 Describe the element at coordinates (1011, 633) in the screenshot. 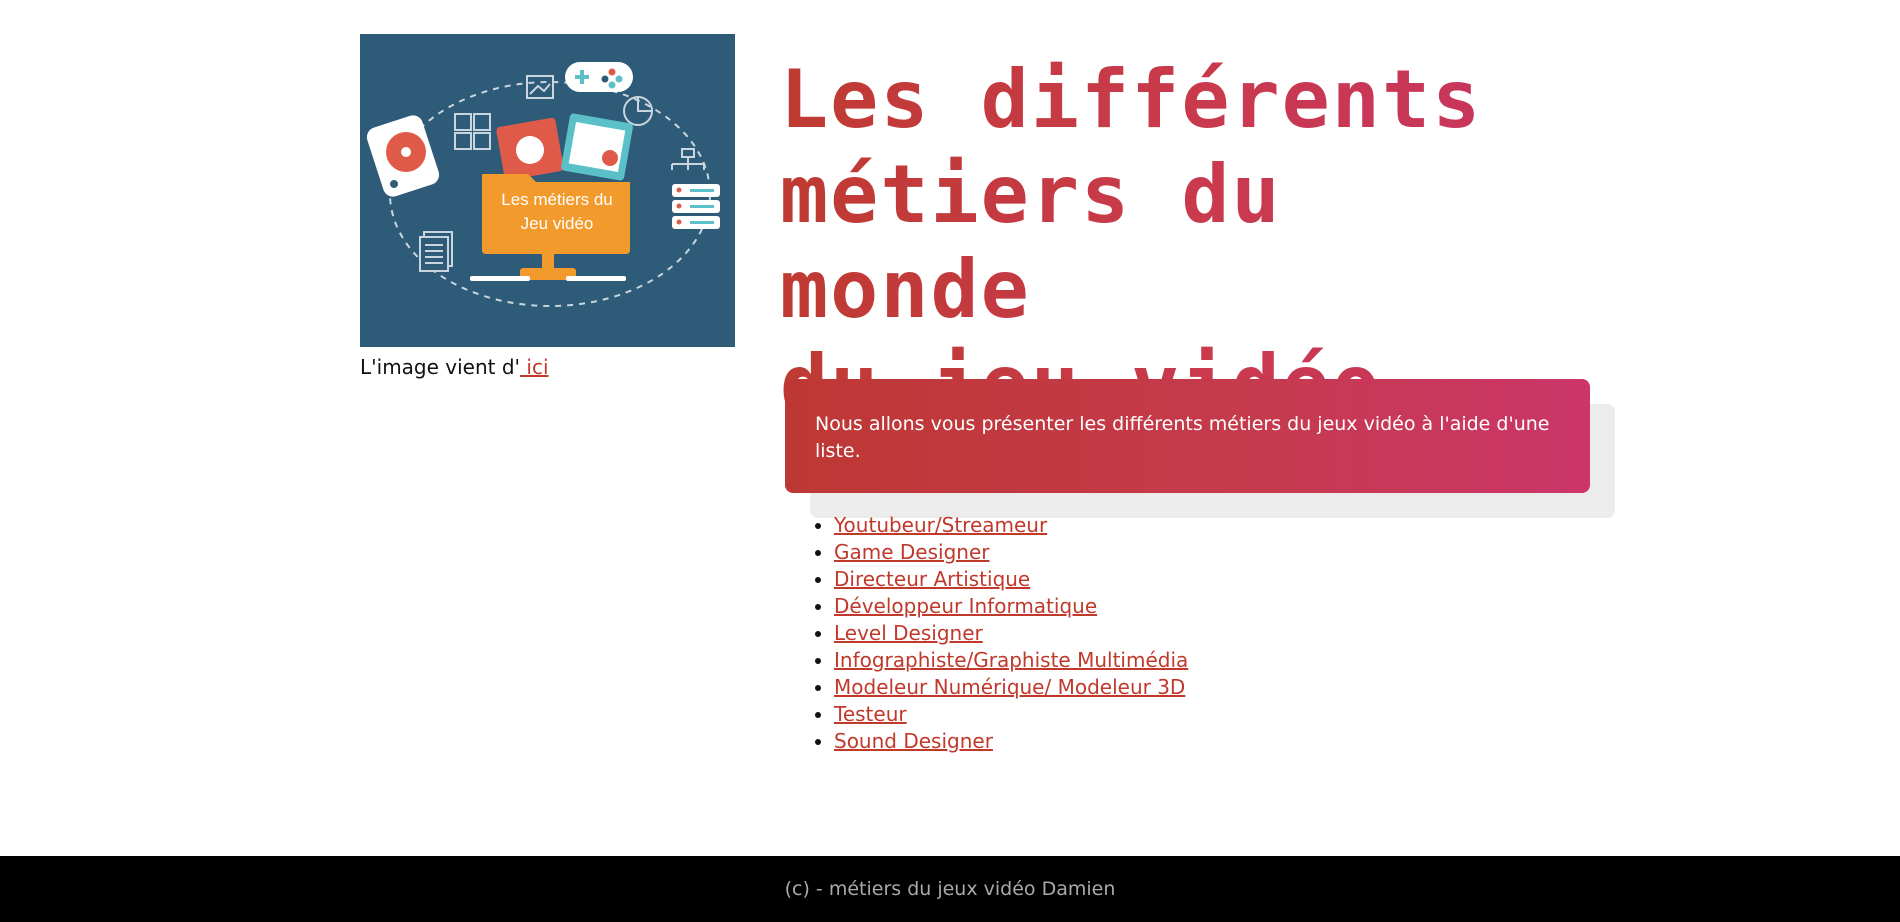

I see `list-item: Level Designer` at that location.